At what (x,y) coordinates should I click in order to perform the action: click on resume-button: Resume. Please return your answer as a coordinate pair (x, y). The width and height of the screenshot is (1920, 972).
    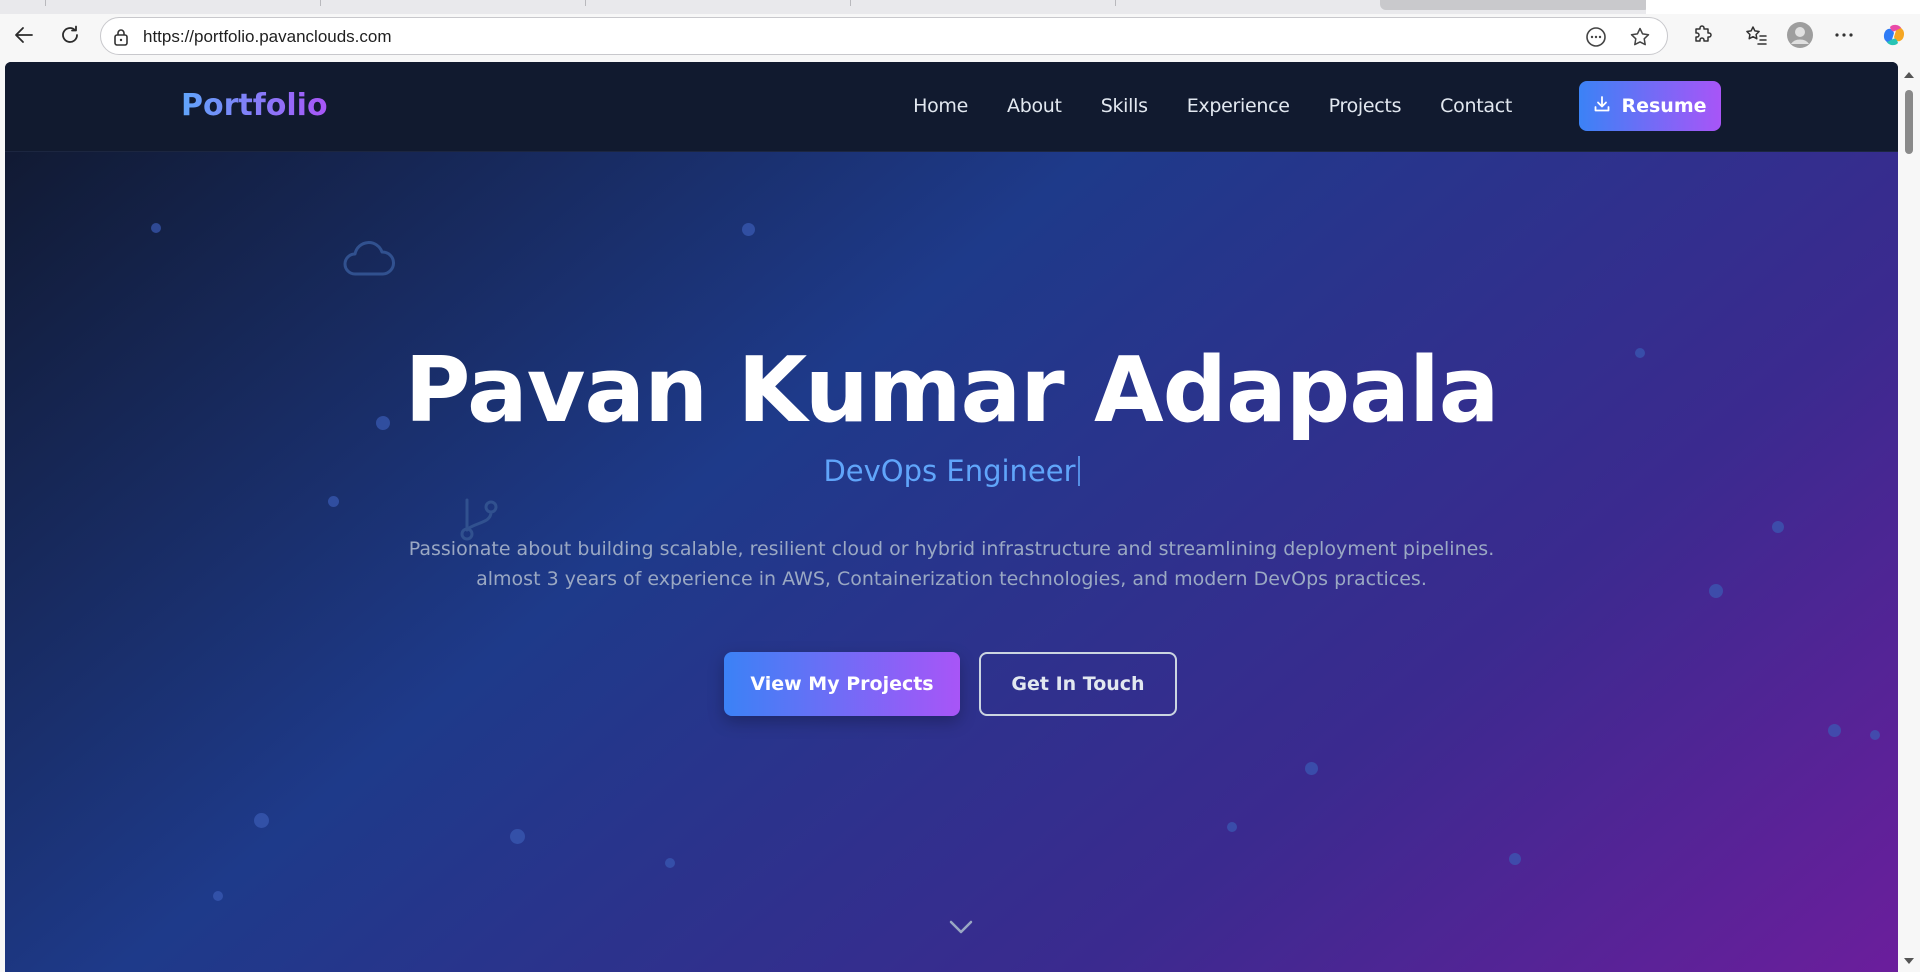
    Looking at the image, I should click on (1650, 106).